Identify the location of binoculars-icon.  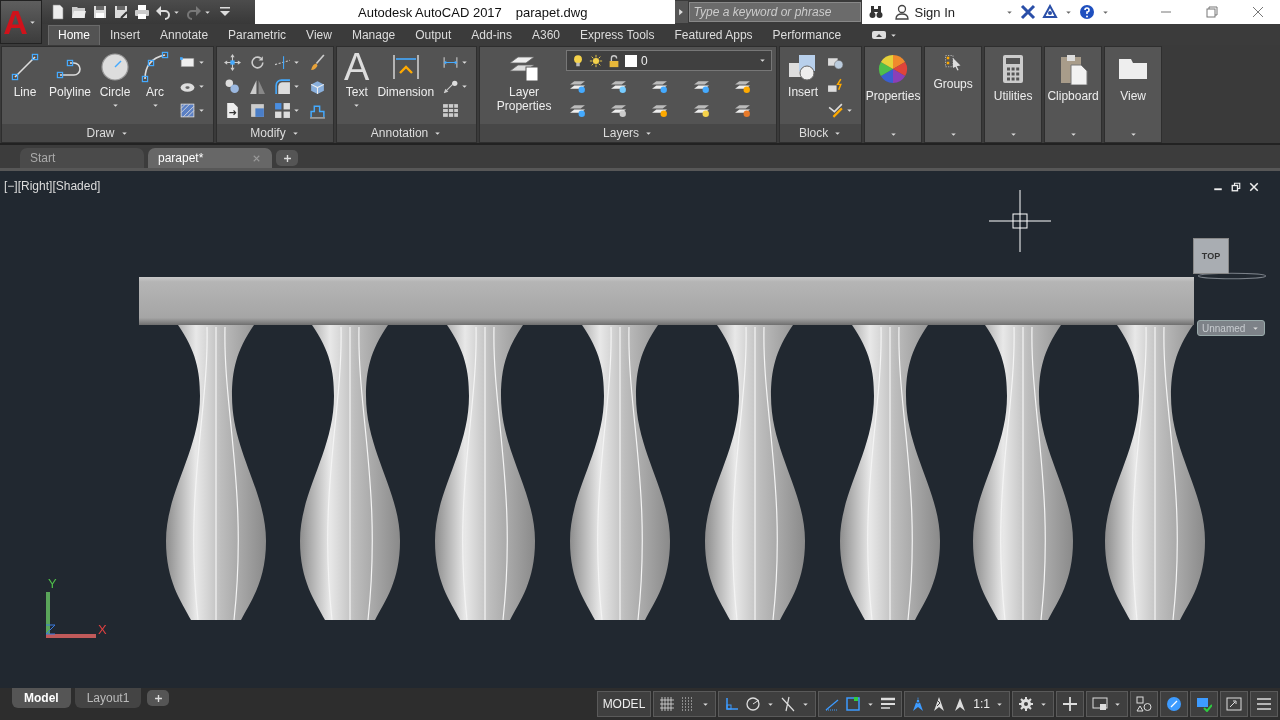
(875, 12).